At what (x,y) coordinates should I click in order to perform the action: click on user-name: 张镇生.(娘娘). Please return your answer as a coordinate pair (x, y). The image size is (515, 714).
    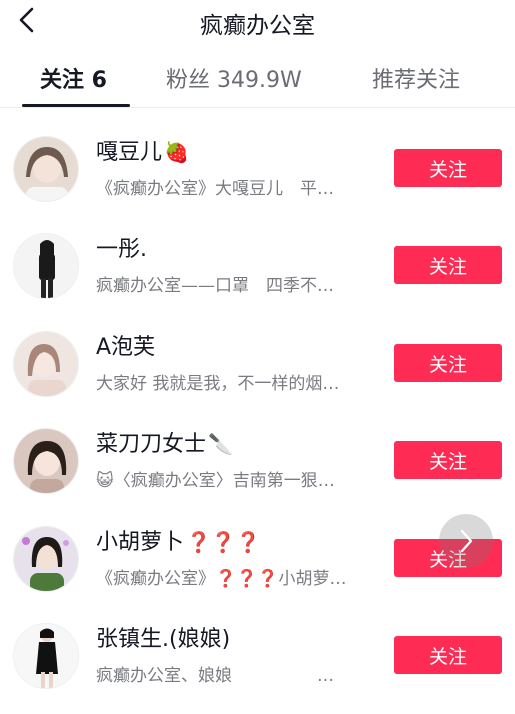
    Looking at the image, I should click on (164, 637).